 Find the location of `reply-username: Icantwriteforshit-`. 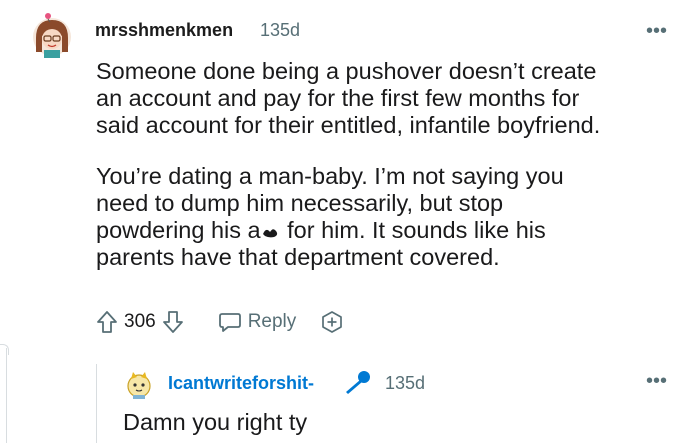

reply-username: Icantwriteforshit- is located at coordinates (241, 383).